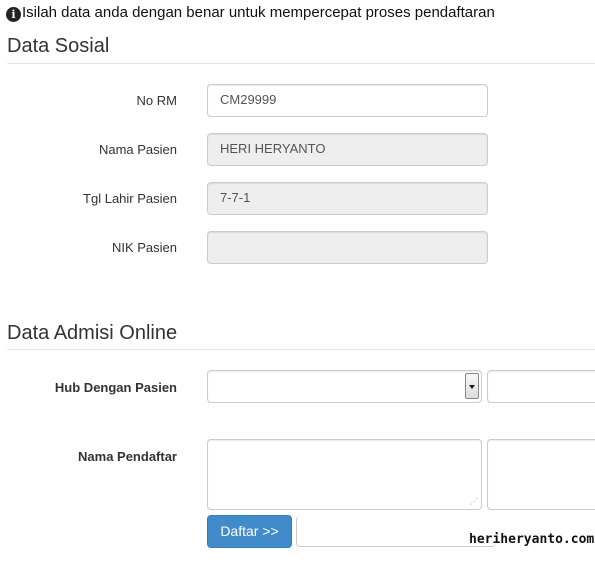 The image size is (595, 574). What do you see at coordinates (532, 539) in the screenshot?
I see `watermark: heriheryanto.com` at bounding box center [532, 539].